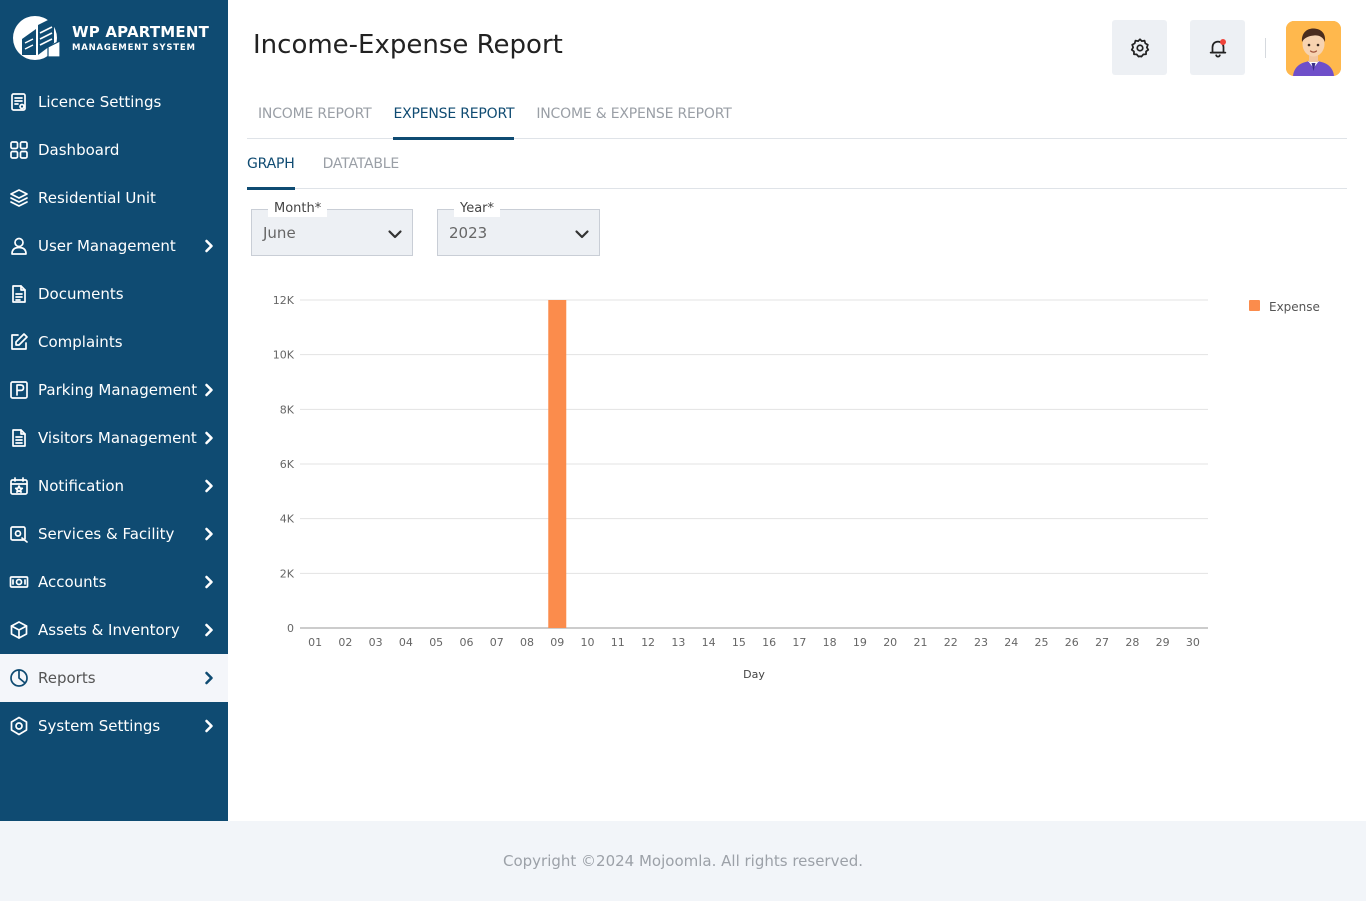  I want to click on sidebar-item-label: Complaints, so click(80, 342).